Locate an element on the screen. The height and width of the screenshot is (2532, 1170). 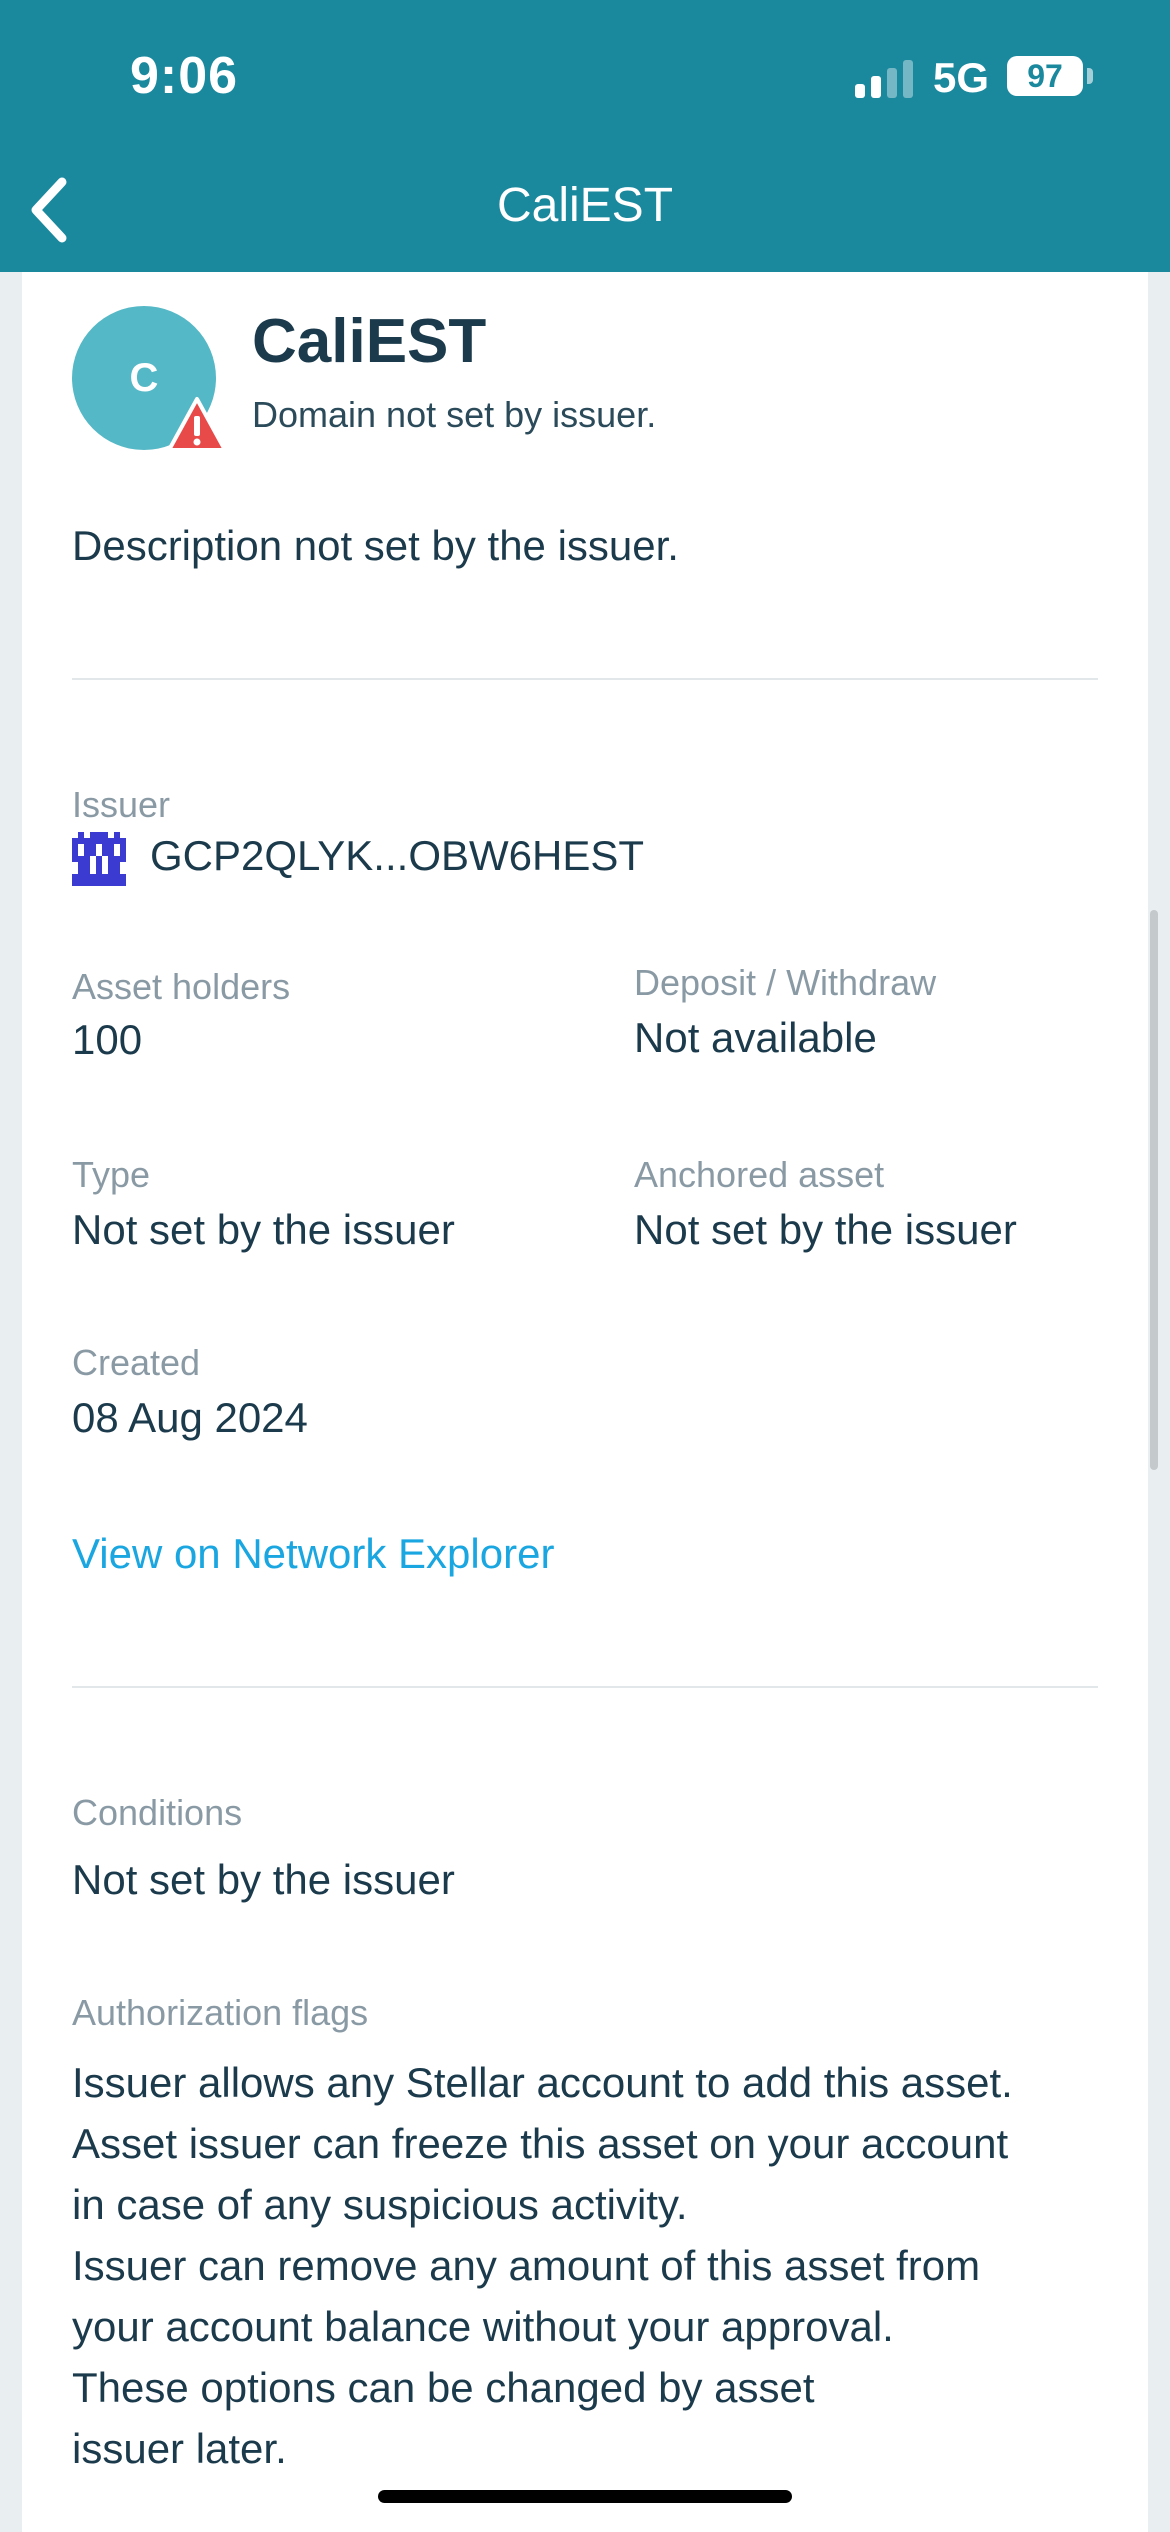
type-label: Type is located at coordinates (111, 1174).